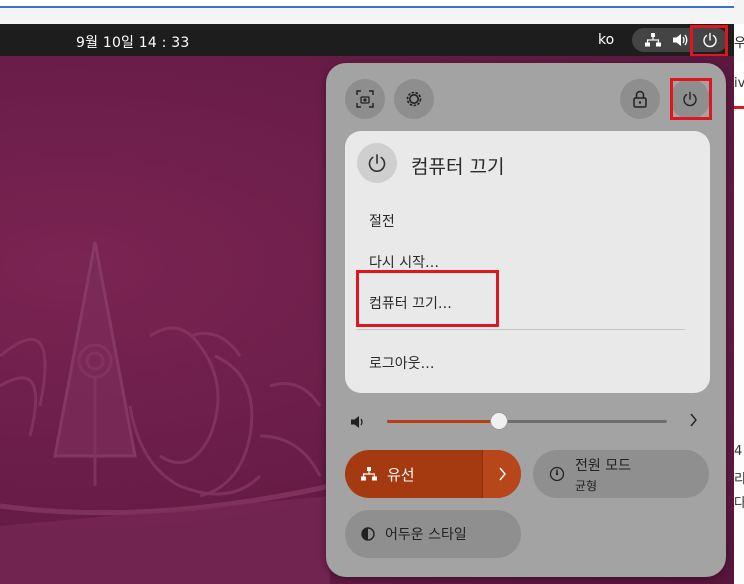 This screenshot has height=584, width=744. Describe the element at coordinates (606, 40) in the screenshot. I see `input-language-indicator: ko` at that location.